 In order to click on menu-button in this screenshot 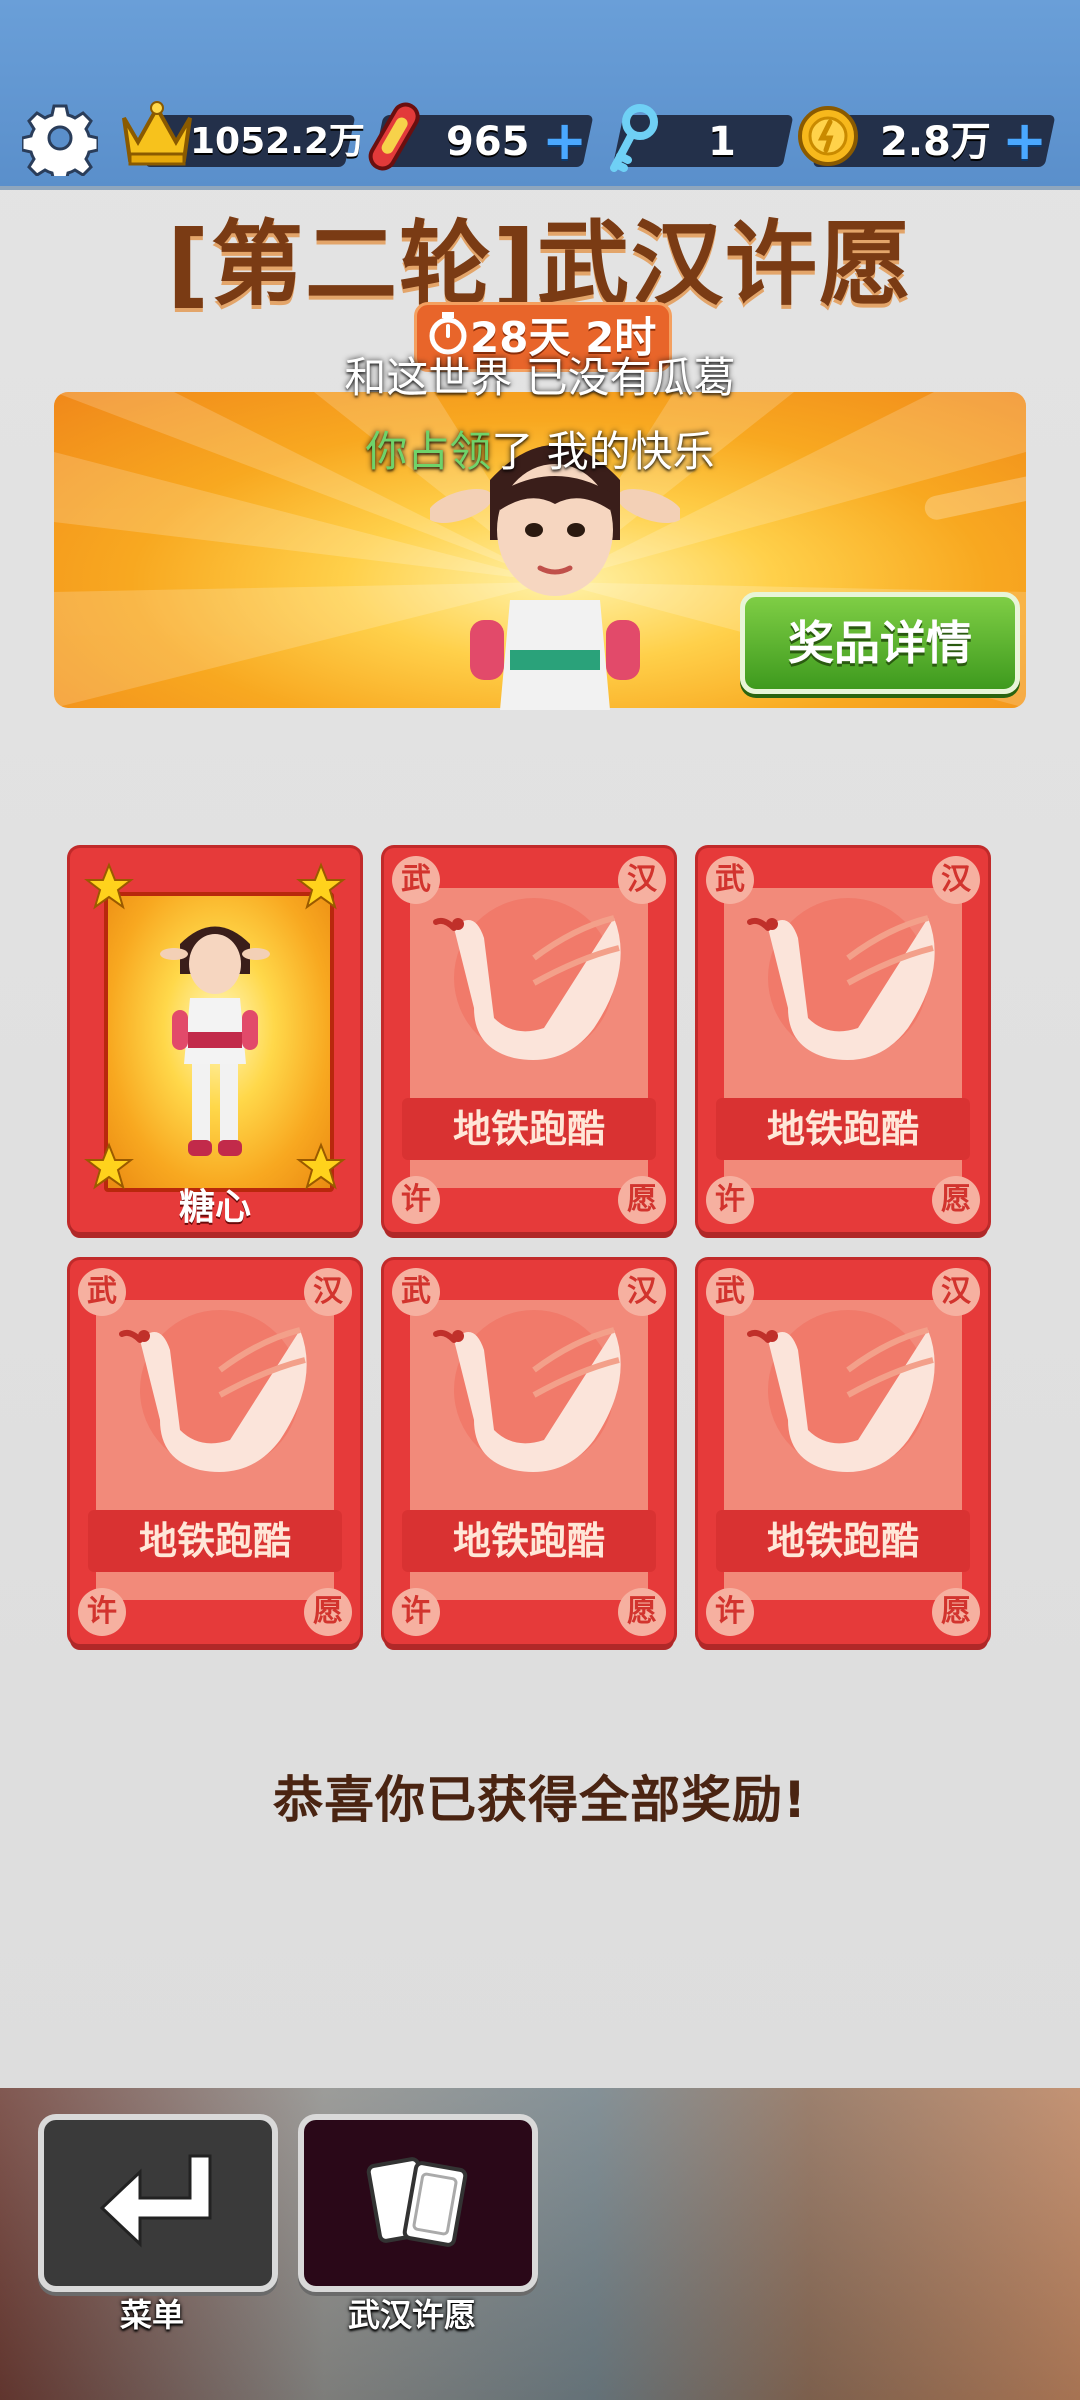, I will do `click(158, 2203)`.